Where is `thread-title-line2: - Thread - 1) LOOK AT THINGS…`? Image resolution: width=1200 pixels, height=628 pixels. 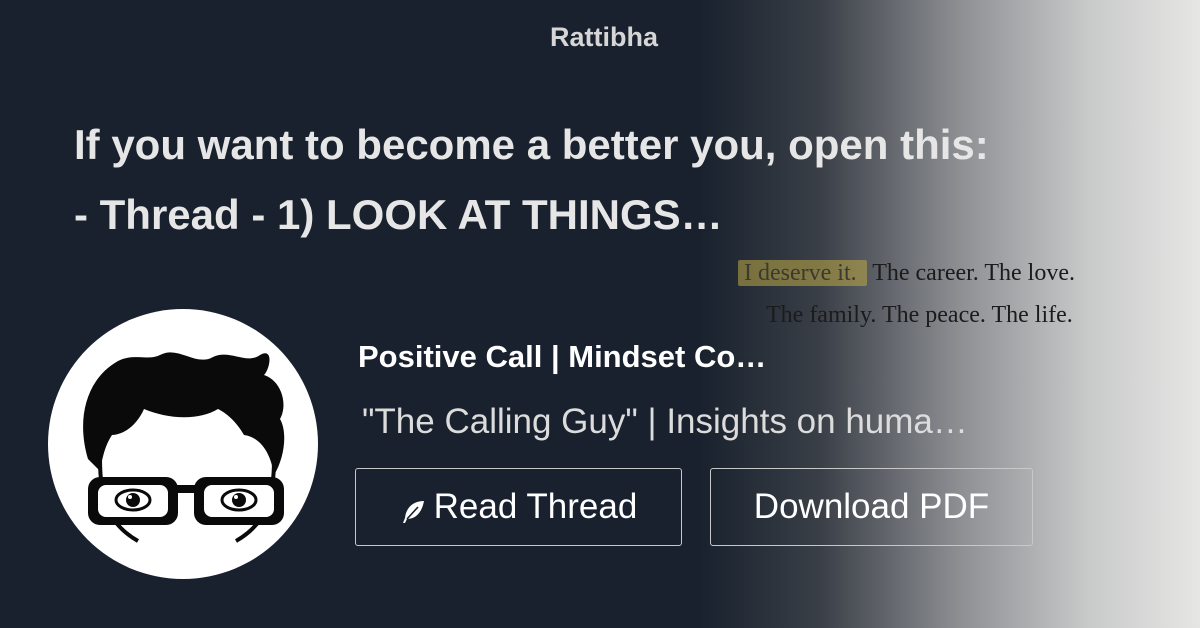
thread-title-line2: - Thread - 1) LOOK AT THINGS… is located at coordinates (398, 214).